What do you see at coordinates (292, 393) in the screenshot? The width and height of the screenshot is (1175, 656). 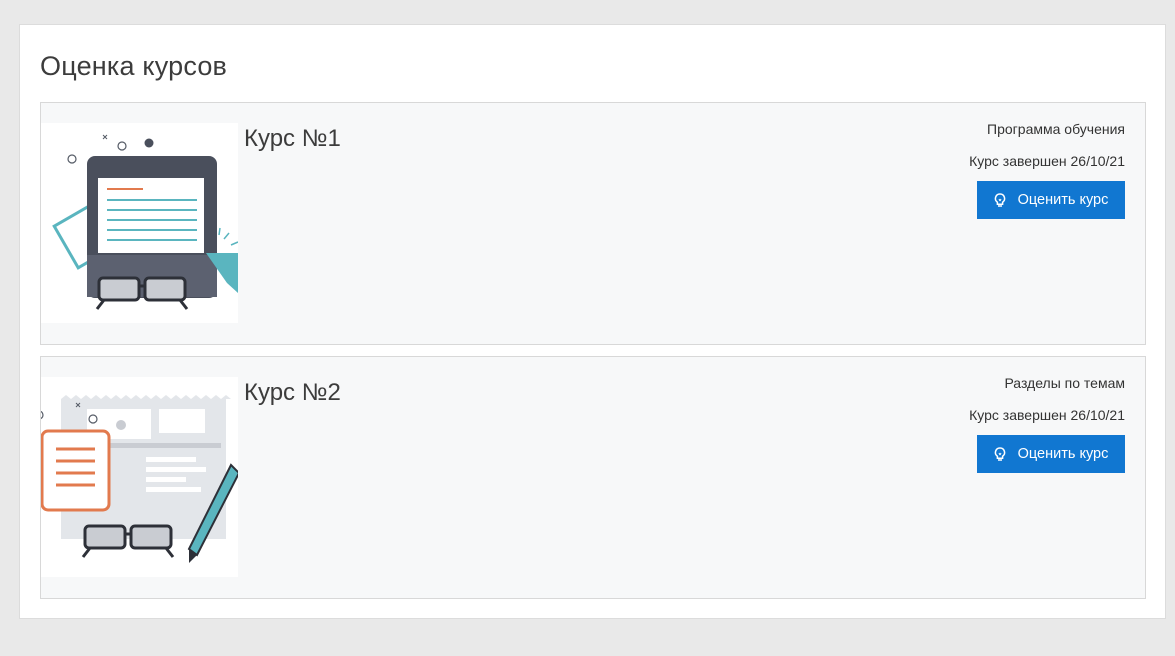 I see `course-title: Курс №2` at bounding box center [292, 393].